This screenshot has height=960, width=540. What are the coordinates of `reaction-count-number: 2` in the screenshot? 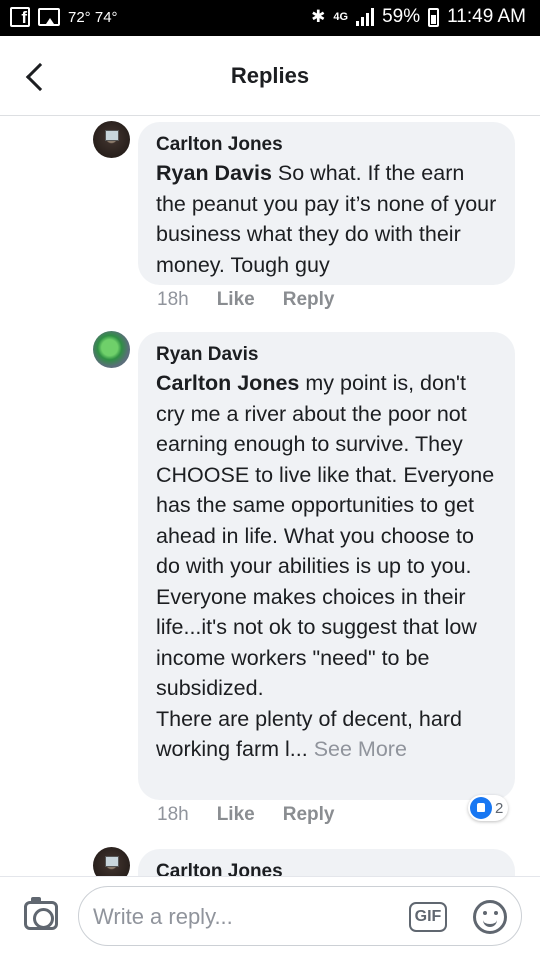 It's located at (499, 808).